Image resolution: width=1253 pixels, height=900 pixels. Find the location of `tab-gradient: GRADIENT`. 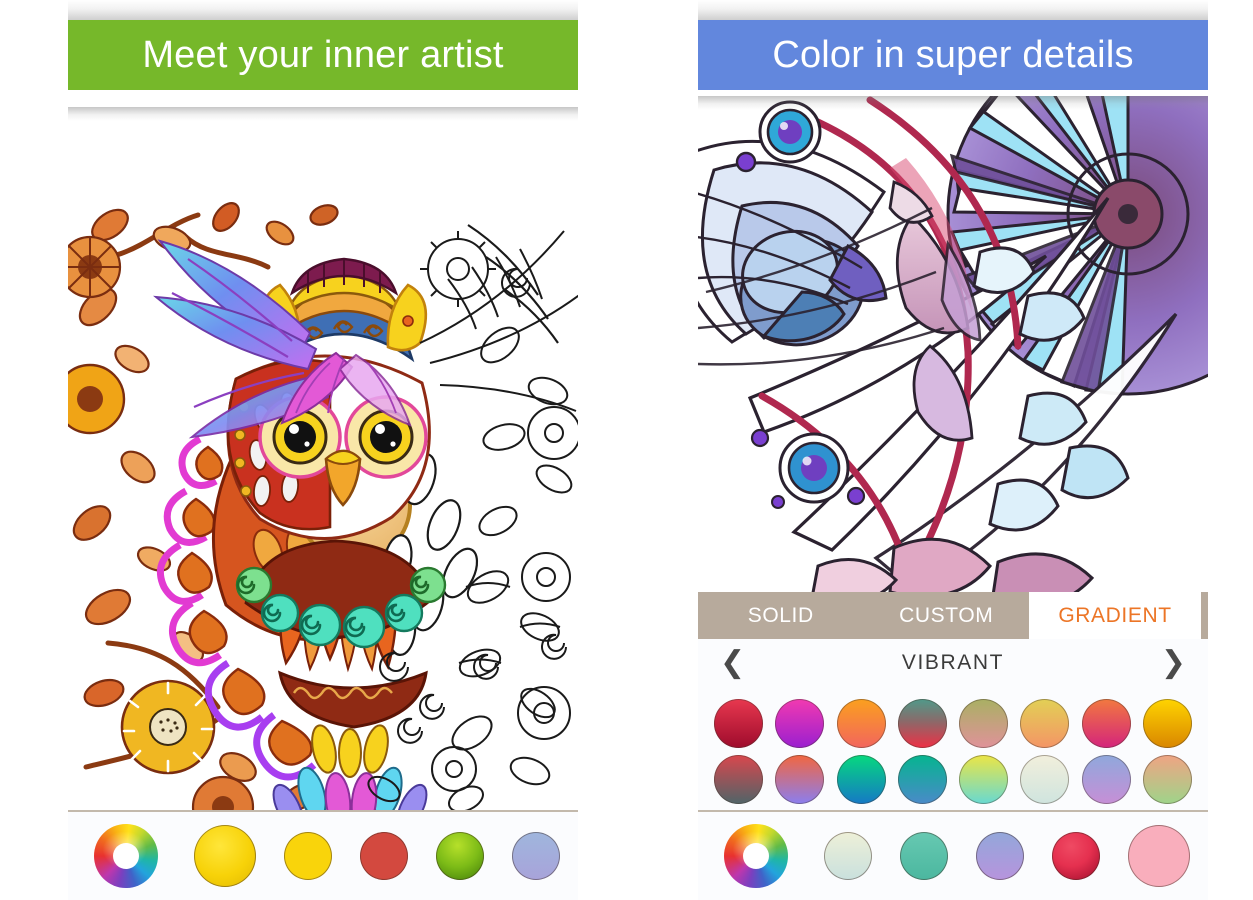

tab-gradient: GRADIENT is located at coordinates (1115, 615).